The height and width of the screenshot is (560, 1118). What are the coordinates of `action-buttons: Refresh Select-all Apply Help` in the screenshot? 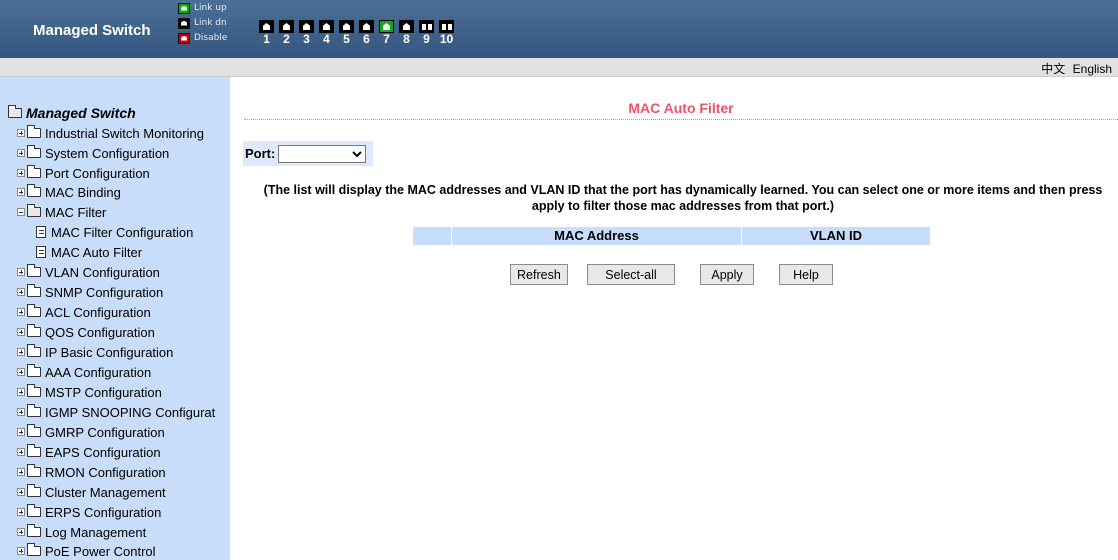 It's located at (674, 275).